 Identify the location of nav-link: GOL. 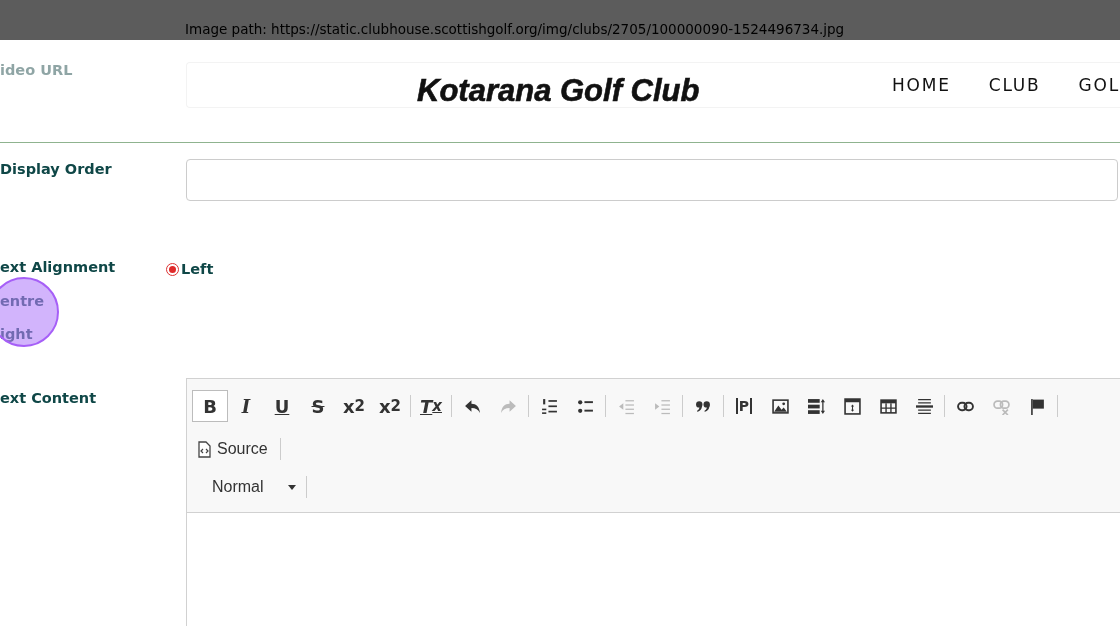
(1099, 85).